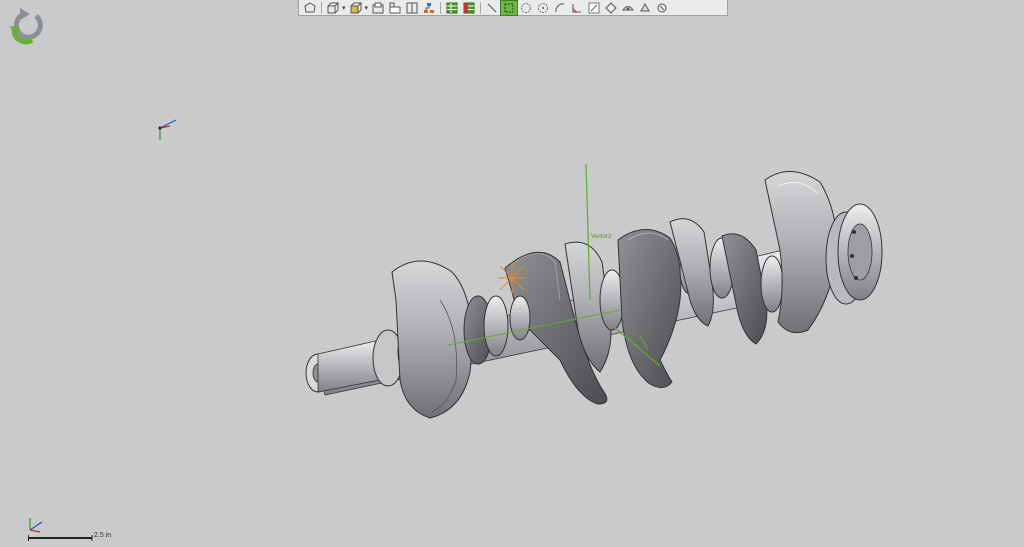  I want to click on scale-label: 2.5 in, so click(103, 535).